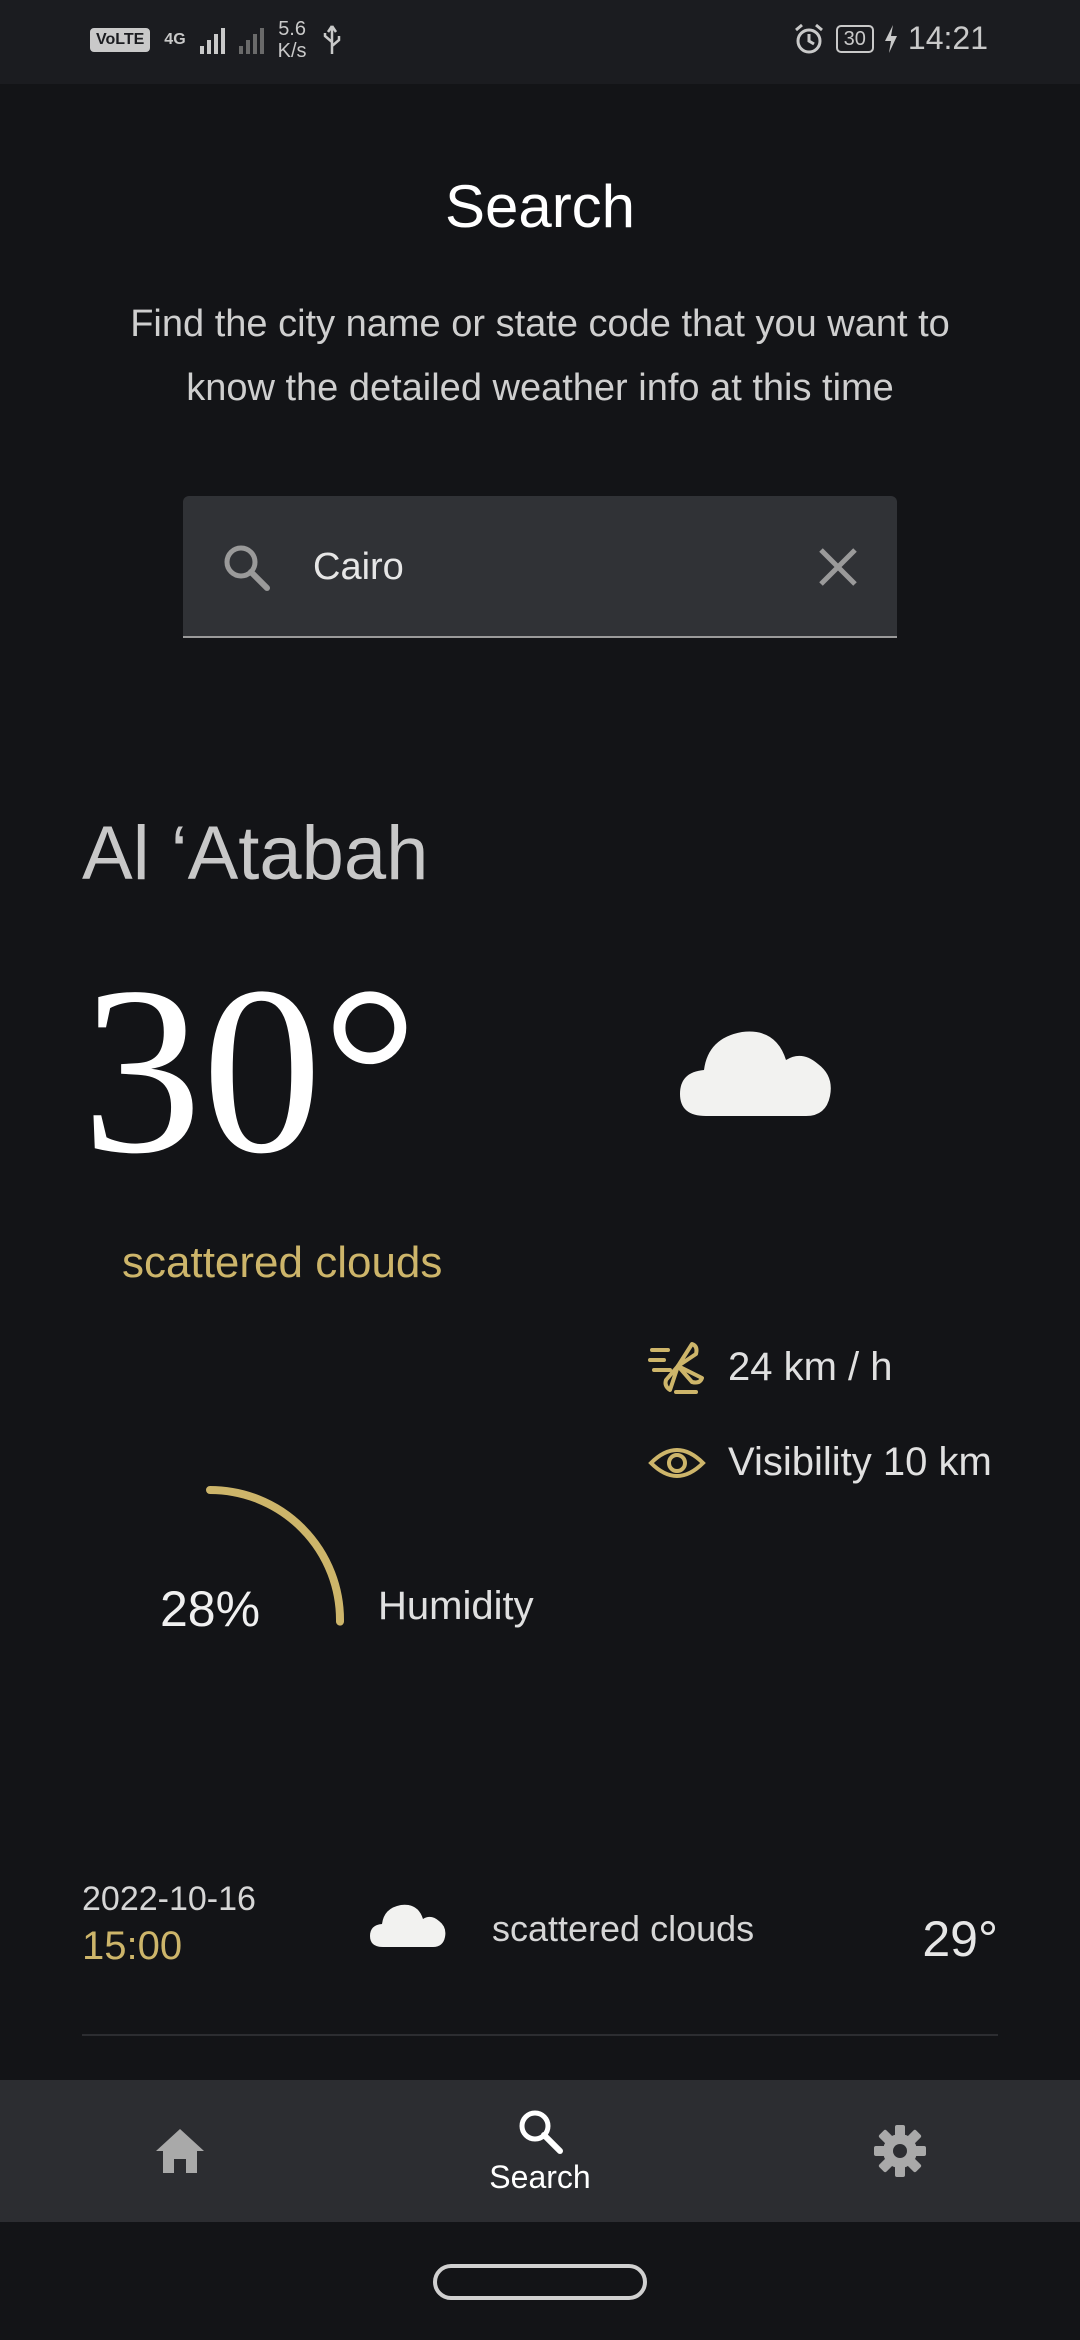 The width and height of the screenshot is (1080, 2340). What do you see at coordinates (960, 1939) in the screenshot?
I see `forecast-temperature: 29°` at bounding box center [960, 1939].